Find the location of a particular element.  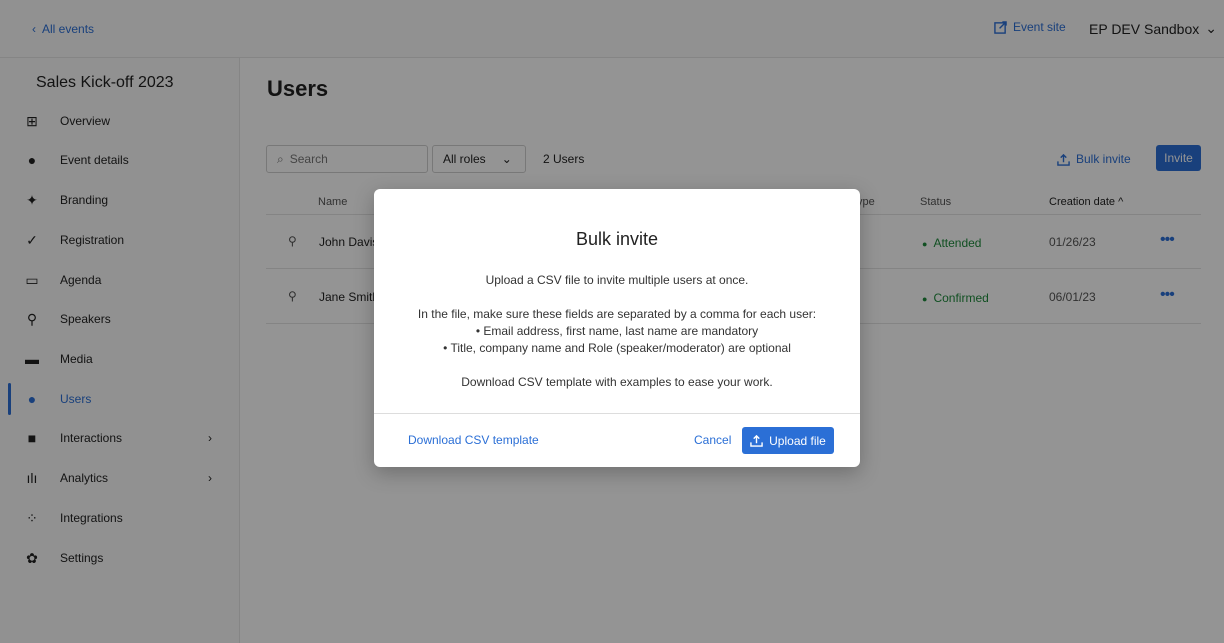

upload-file-button: Upload file is located at coordinates (788, 440).